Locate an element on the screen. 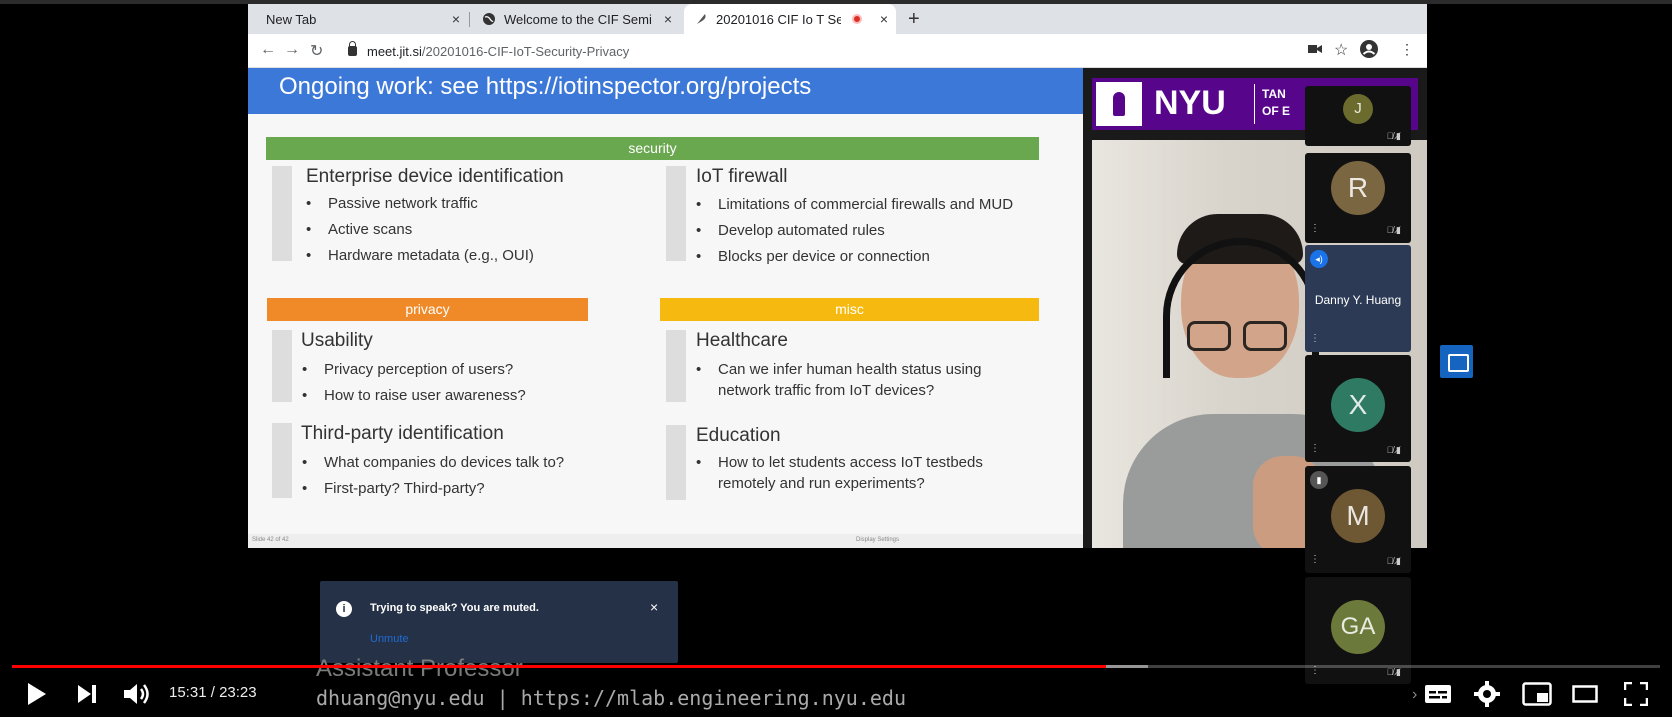  url-host: meet.jit.si is located at coordinates (394, 51).